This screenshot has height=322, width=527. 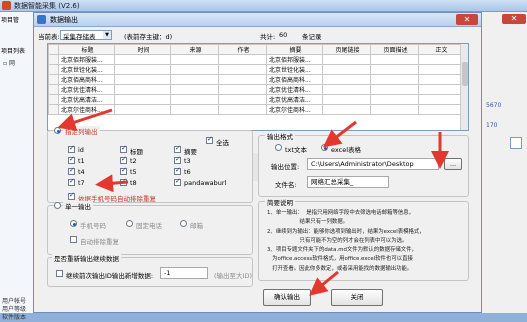 I want to click on resume-id-input: -1, so click(x=184, y=273).